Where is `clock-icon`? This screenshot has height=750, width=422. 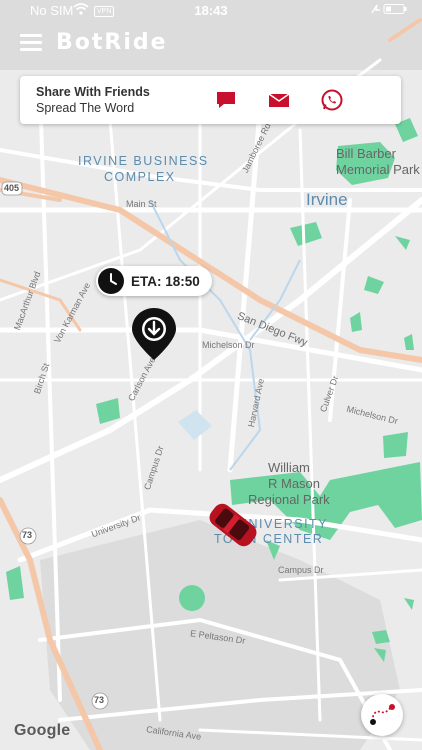 clock-icon is located at coordinates (111, 281).